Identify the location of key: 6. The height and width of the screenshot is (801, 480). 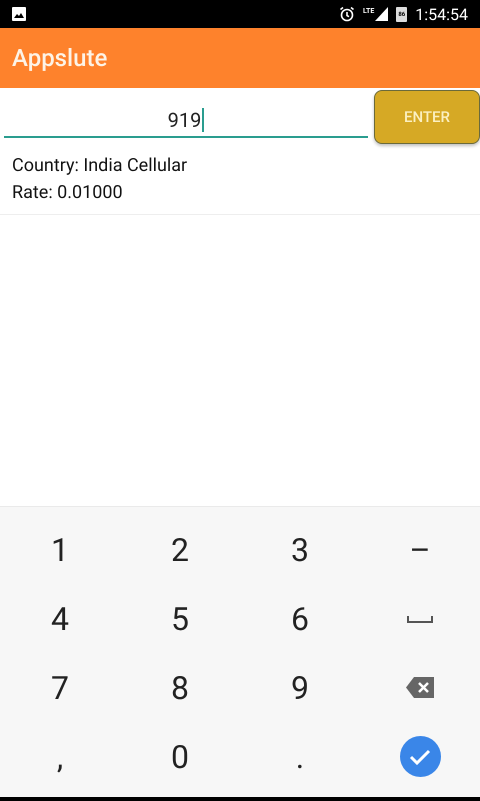
(300, 619).